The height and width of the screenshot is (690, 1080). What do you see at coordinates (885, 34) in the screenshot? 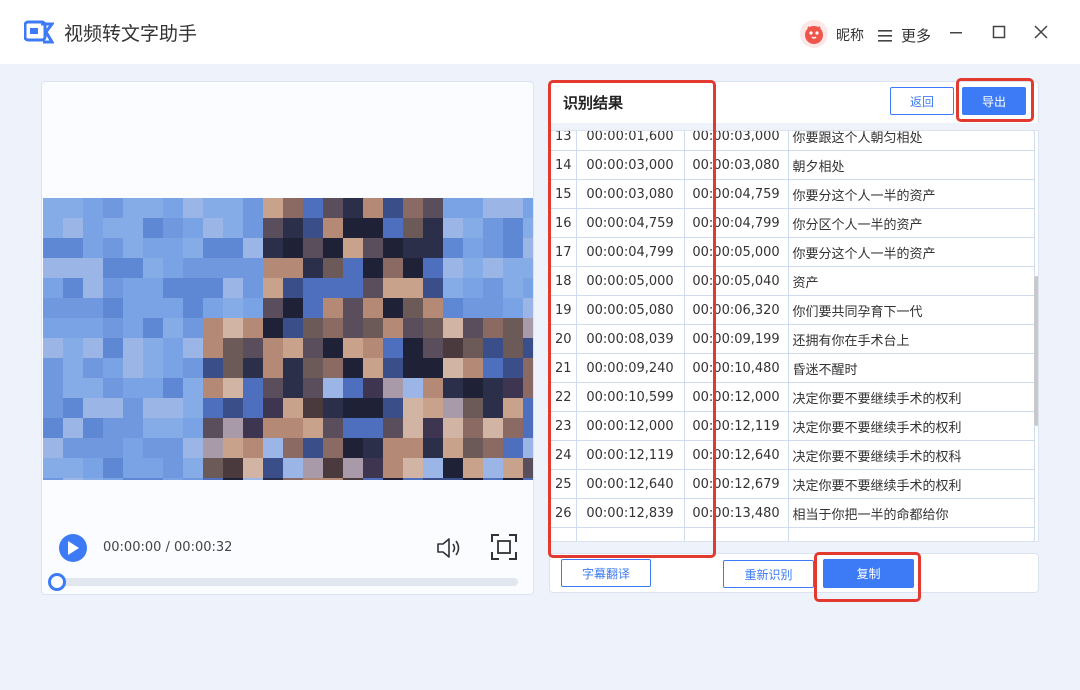
I see `menu-icon` at bounding box center [885, 34].